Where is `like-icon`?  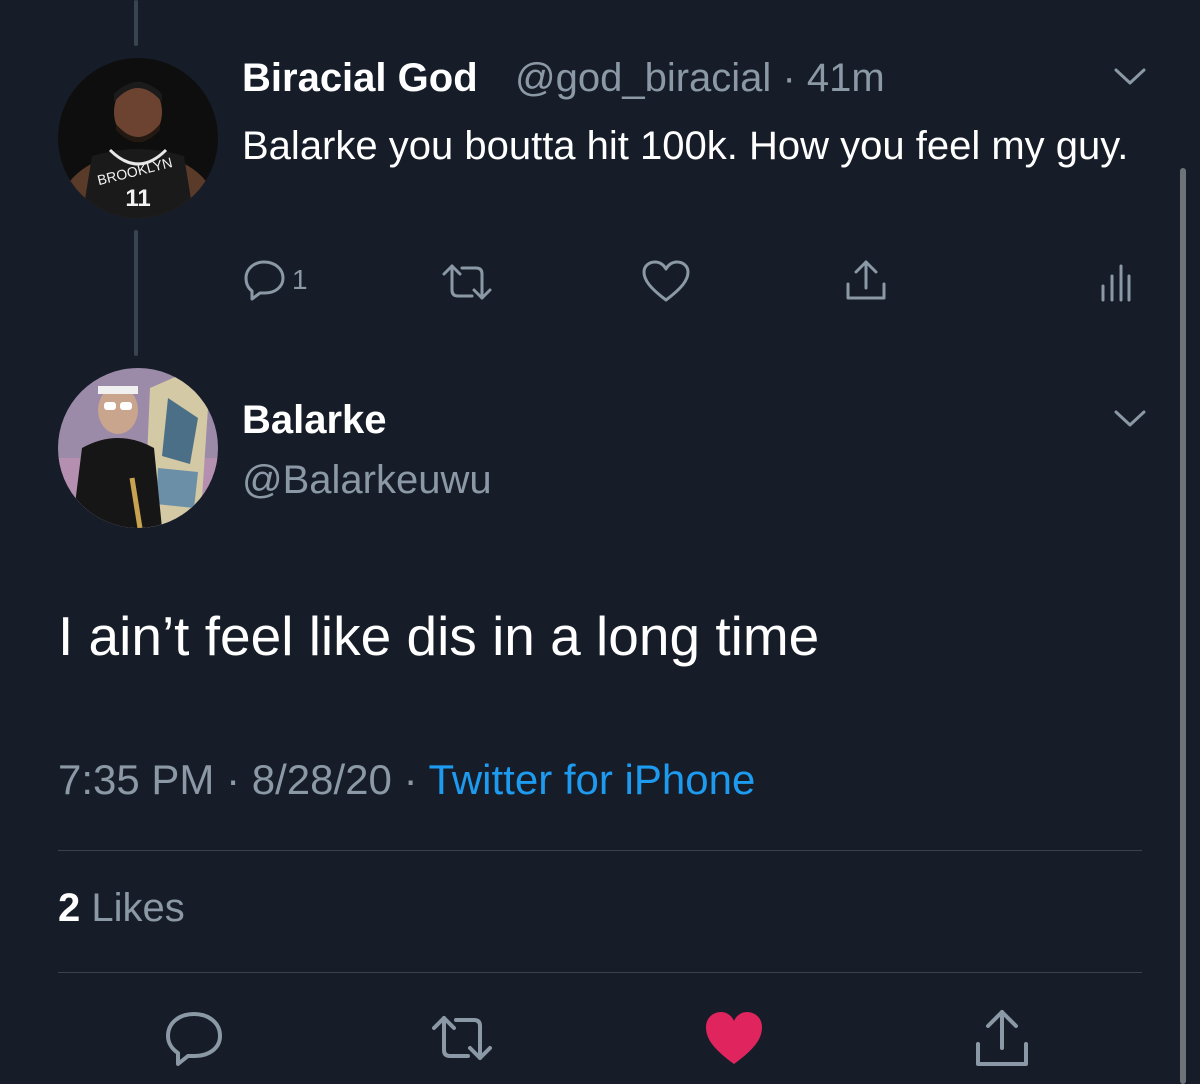
like-icon is located at coordinates (666, 281).